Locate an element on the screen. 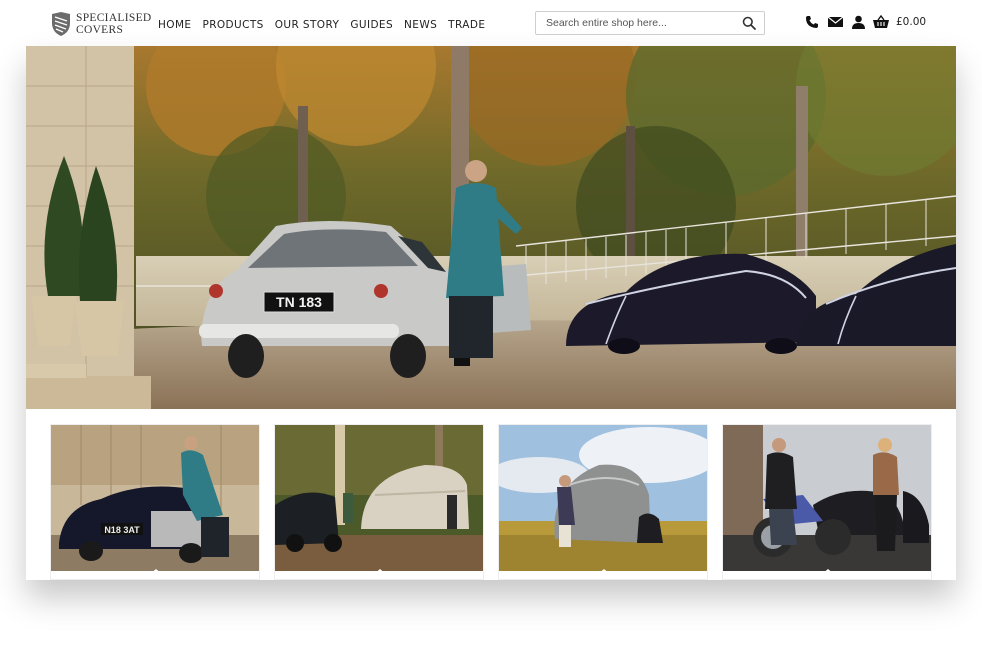 The height and width of the screenshot is (654, 982). brand-logo: SPECIALISED COVERS is located at coordinates (100, 24).